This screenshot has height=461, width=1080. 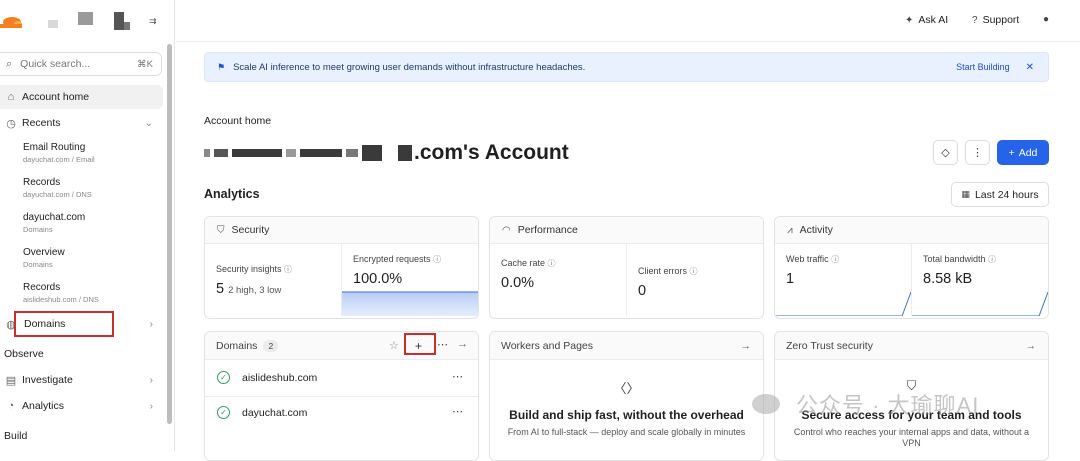 I want to click on code-icon: 〈〉, so click(x=626, y=388).